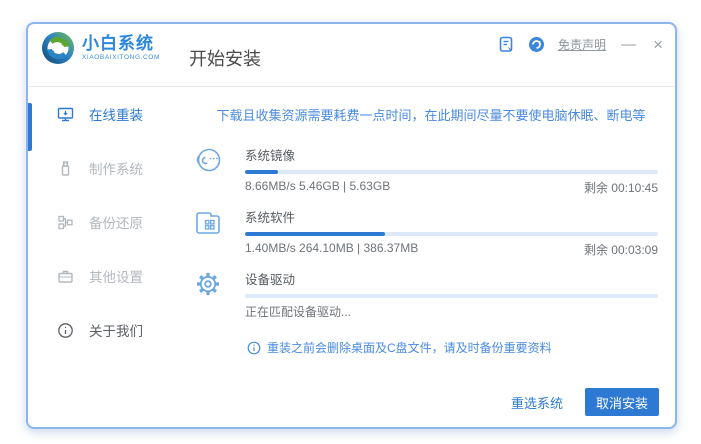  I want to click on sidebar-item-online-reinstall: 在线重装, so click(110, 114).